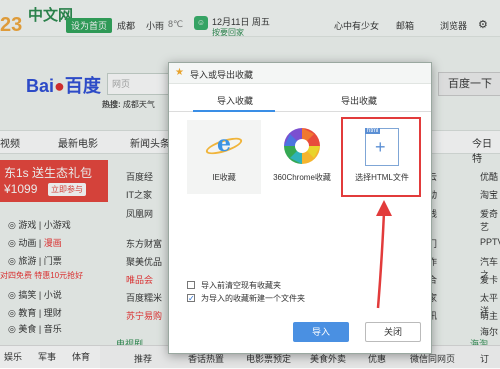 Image resolution: width=500 pixels, height=369 pixels. I want to click on new-folder-checkbox: ✓, so click(191, 298).